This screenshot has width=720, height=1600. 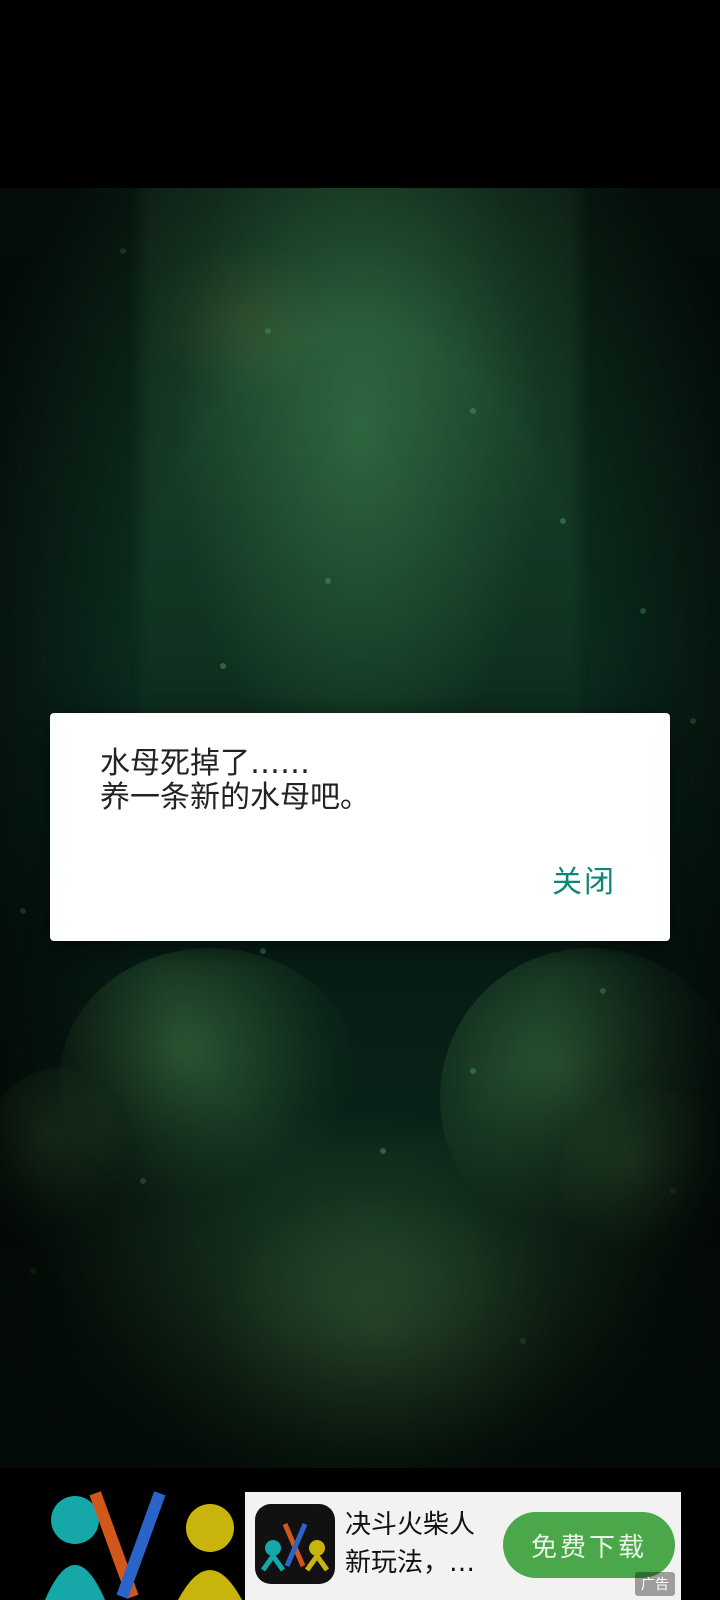 I want to click on ad-stickman-artwork, so click(x=142, y=1545).